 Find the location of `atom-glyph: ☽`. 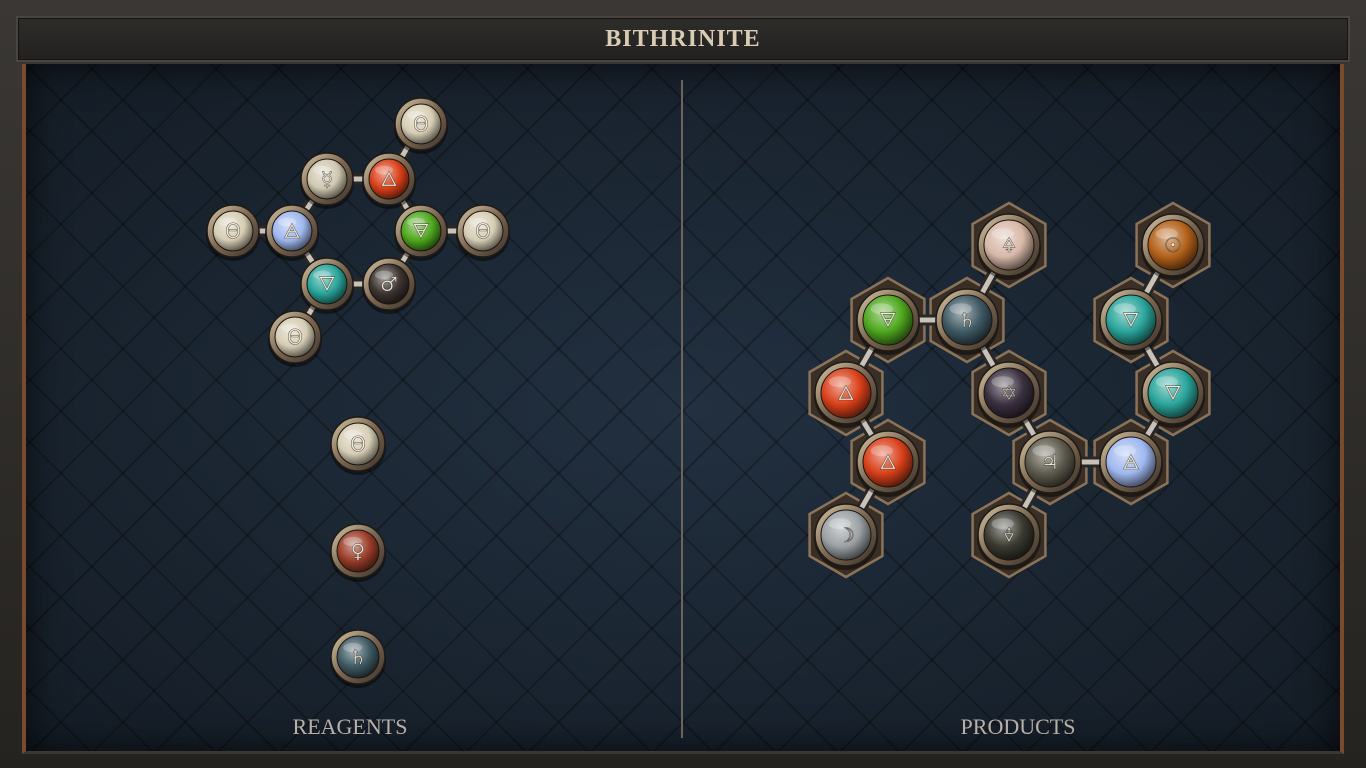

atom-glyph: ☽ is located at coordinates (846, 535).